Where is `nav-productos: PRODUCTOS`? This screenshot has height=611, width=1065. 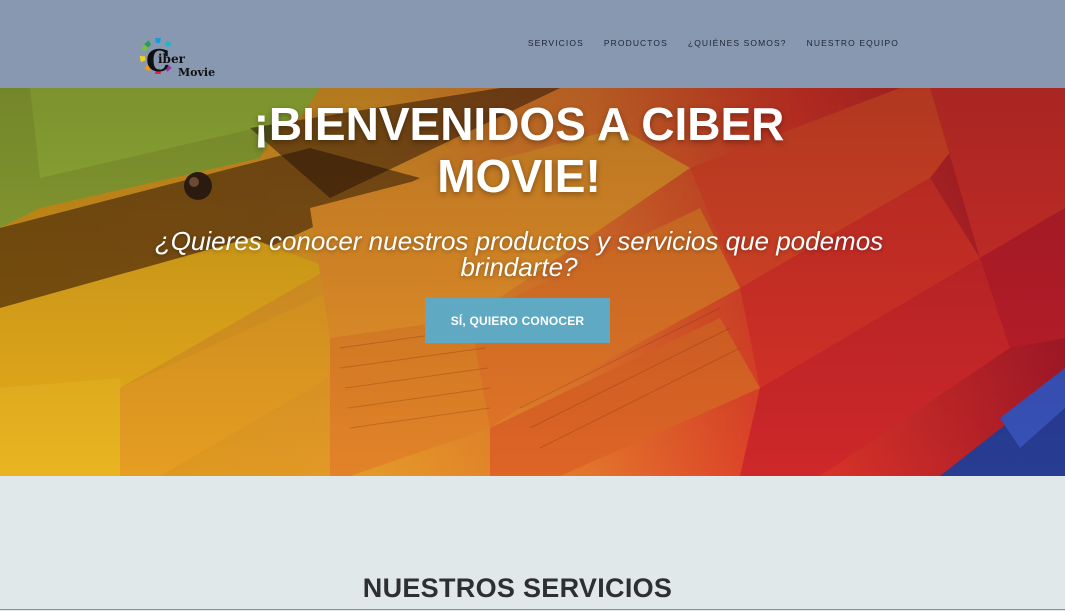
nav-productos: PRODUCTOS is located at coordinates (636, 43).